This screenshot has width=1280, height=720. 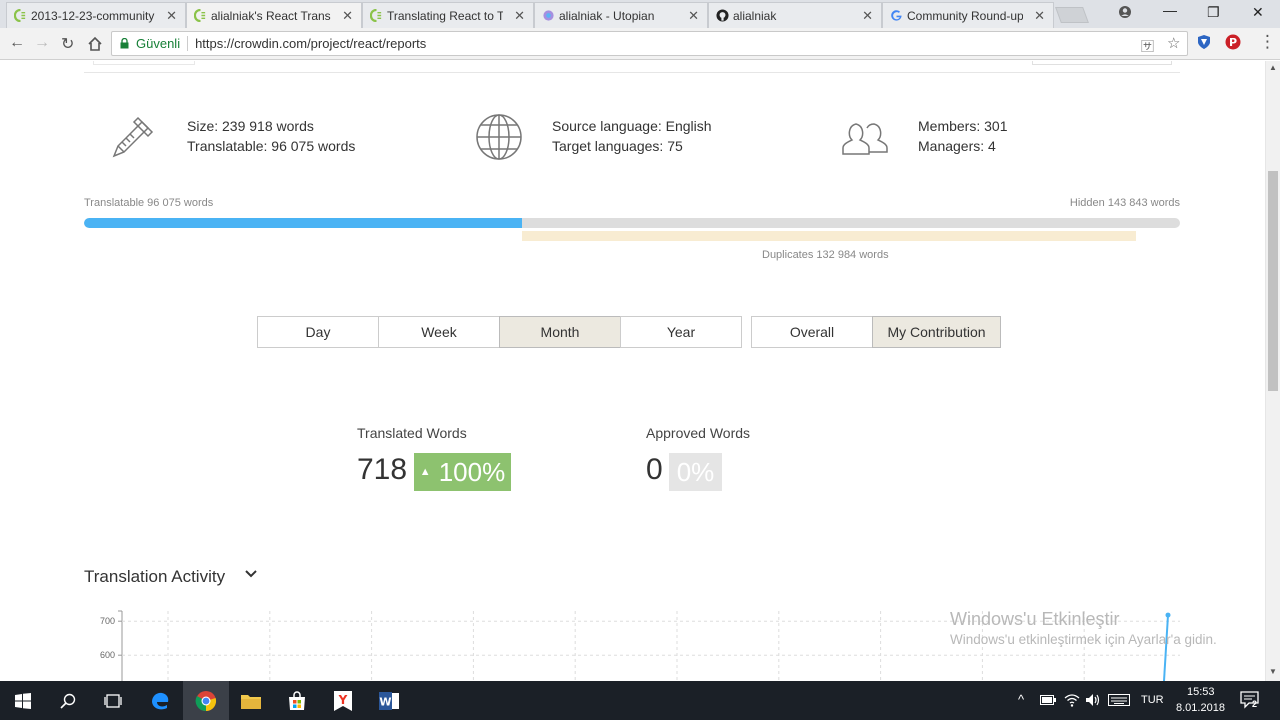 I want to click on ruler-pencil-icon, so click(x=133, y=137).